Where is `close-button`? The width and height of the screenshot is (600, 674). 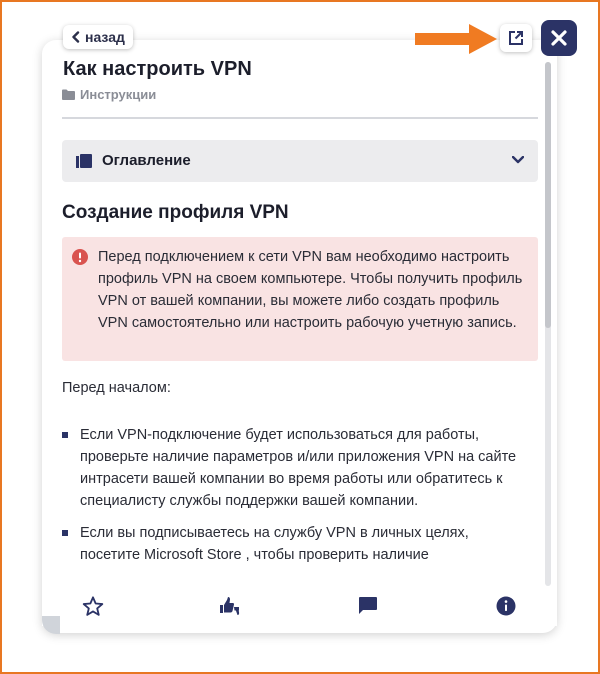 close-button is located at coordinates (559, 38).